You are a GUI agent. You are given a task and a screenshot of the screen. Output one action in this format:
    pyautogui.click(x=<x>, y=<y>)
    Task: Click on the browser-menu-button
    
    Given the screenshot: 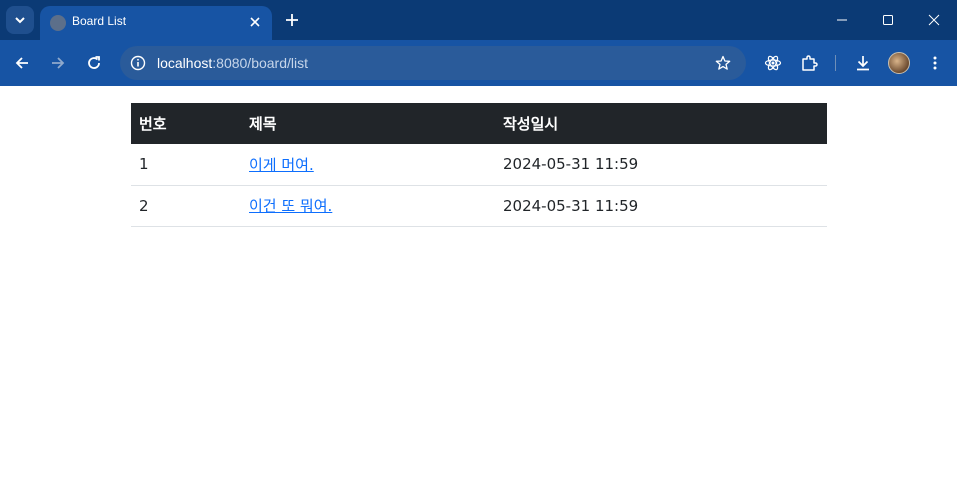 What is the action you would take?
    pyautogui.click(x=935, y=63)
    